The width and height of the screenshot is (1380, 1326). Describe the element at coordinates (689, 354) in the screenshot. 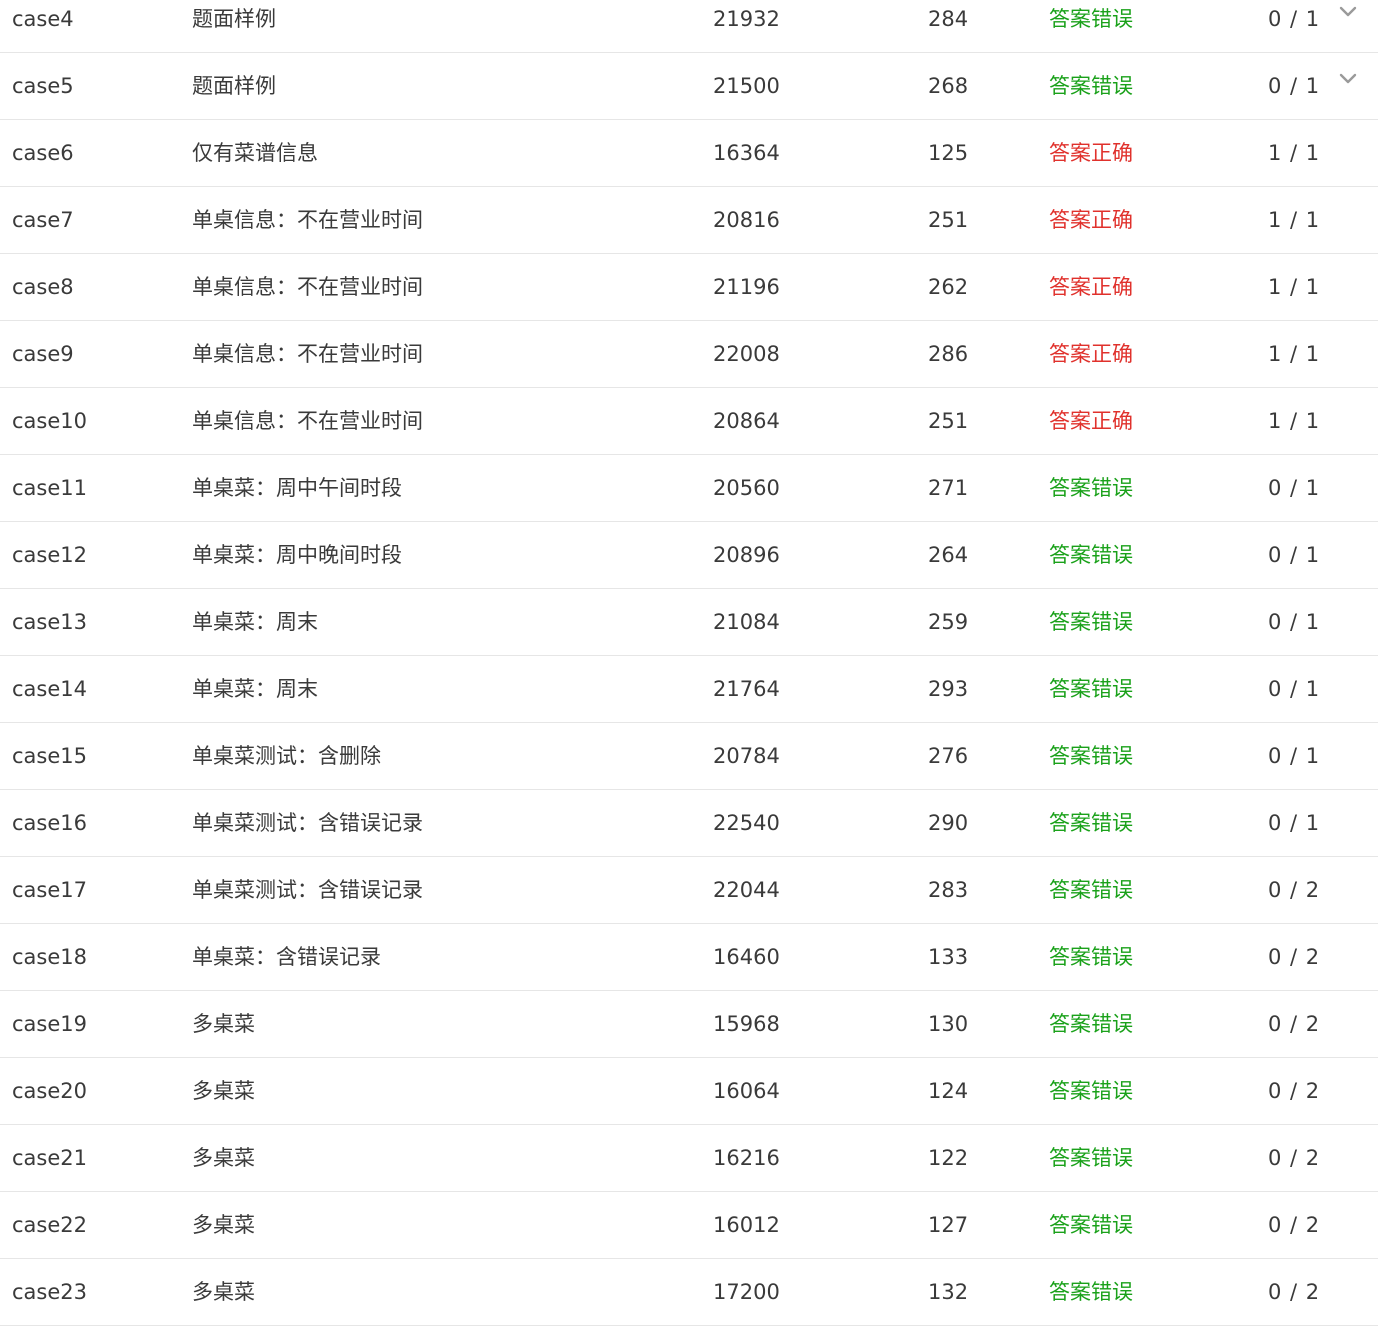

I see `table-row: case9 单桌信息：不在营业时间 22008 286 答案正确 1 / 1` at that location.